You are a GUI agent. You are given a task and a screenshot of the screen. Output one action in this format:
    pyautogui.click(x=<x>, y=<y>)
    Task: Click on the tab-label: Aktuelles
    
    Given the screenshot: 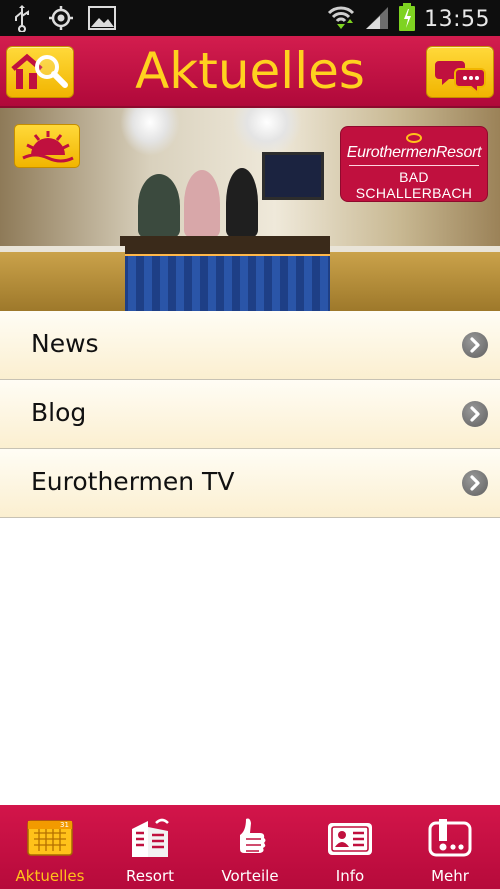 What is the action you would take?
    pyautogui.click(x=50, y=876)
    